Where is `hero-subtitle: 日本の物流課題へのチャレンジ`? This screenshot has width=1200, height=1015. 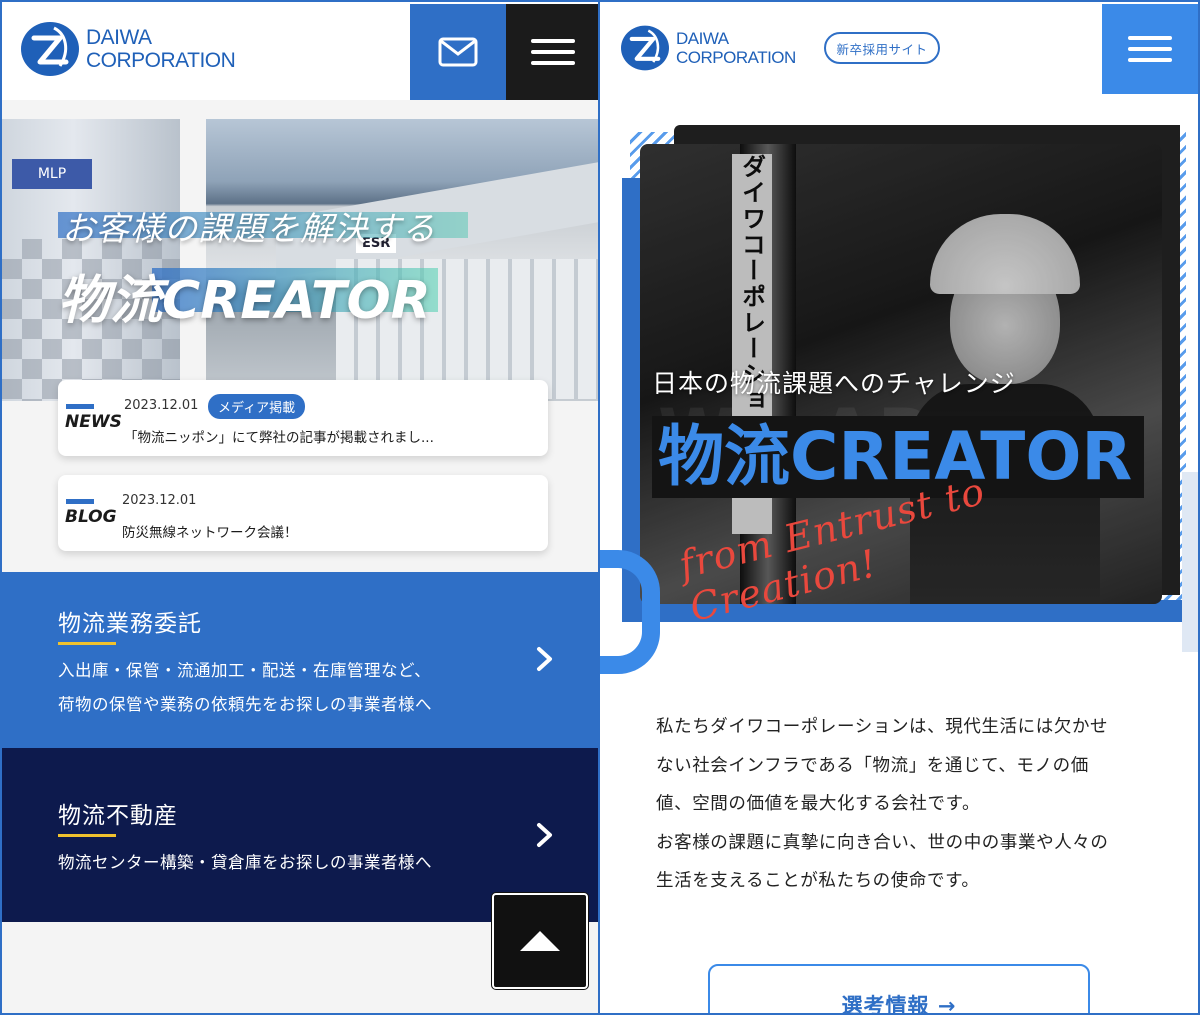 hero-subtitle: 日本の物流課題へのチャレンジ is located at coordinates (834, 383).